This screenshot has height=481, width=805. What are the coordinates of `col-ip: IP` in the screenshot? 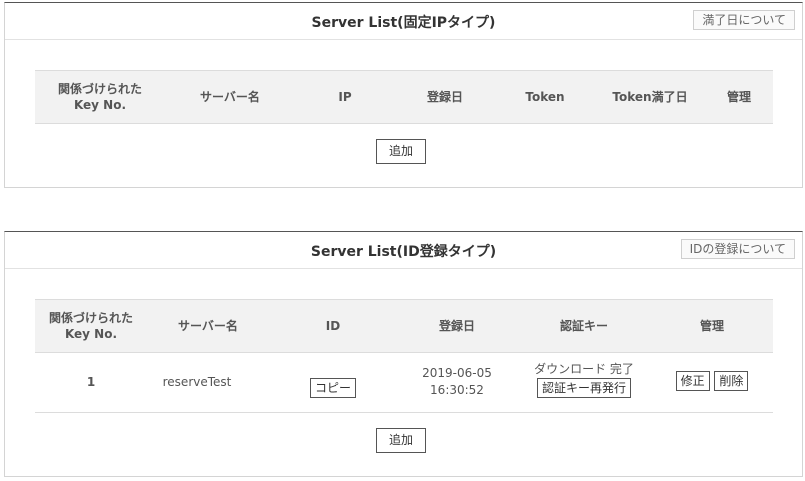 It's located at (345, 97).